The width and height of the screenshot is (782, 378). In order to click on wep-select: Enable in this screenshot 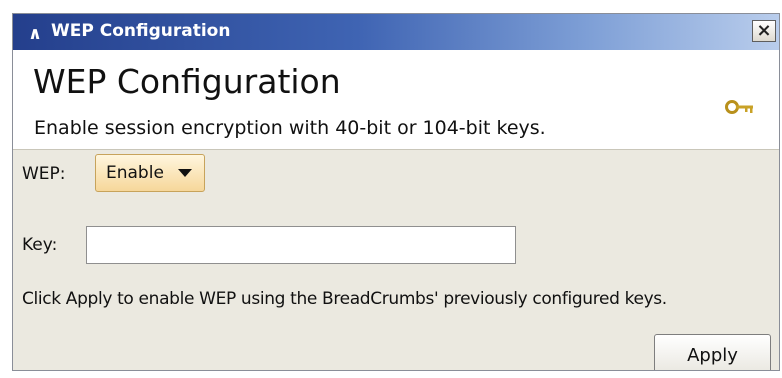, I will do `click(150, 173)`.